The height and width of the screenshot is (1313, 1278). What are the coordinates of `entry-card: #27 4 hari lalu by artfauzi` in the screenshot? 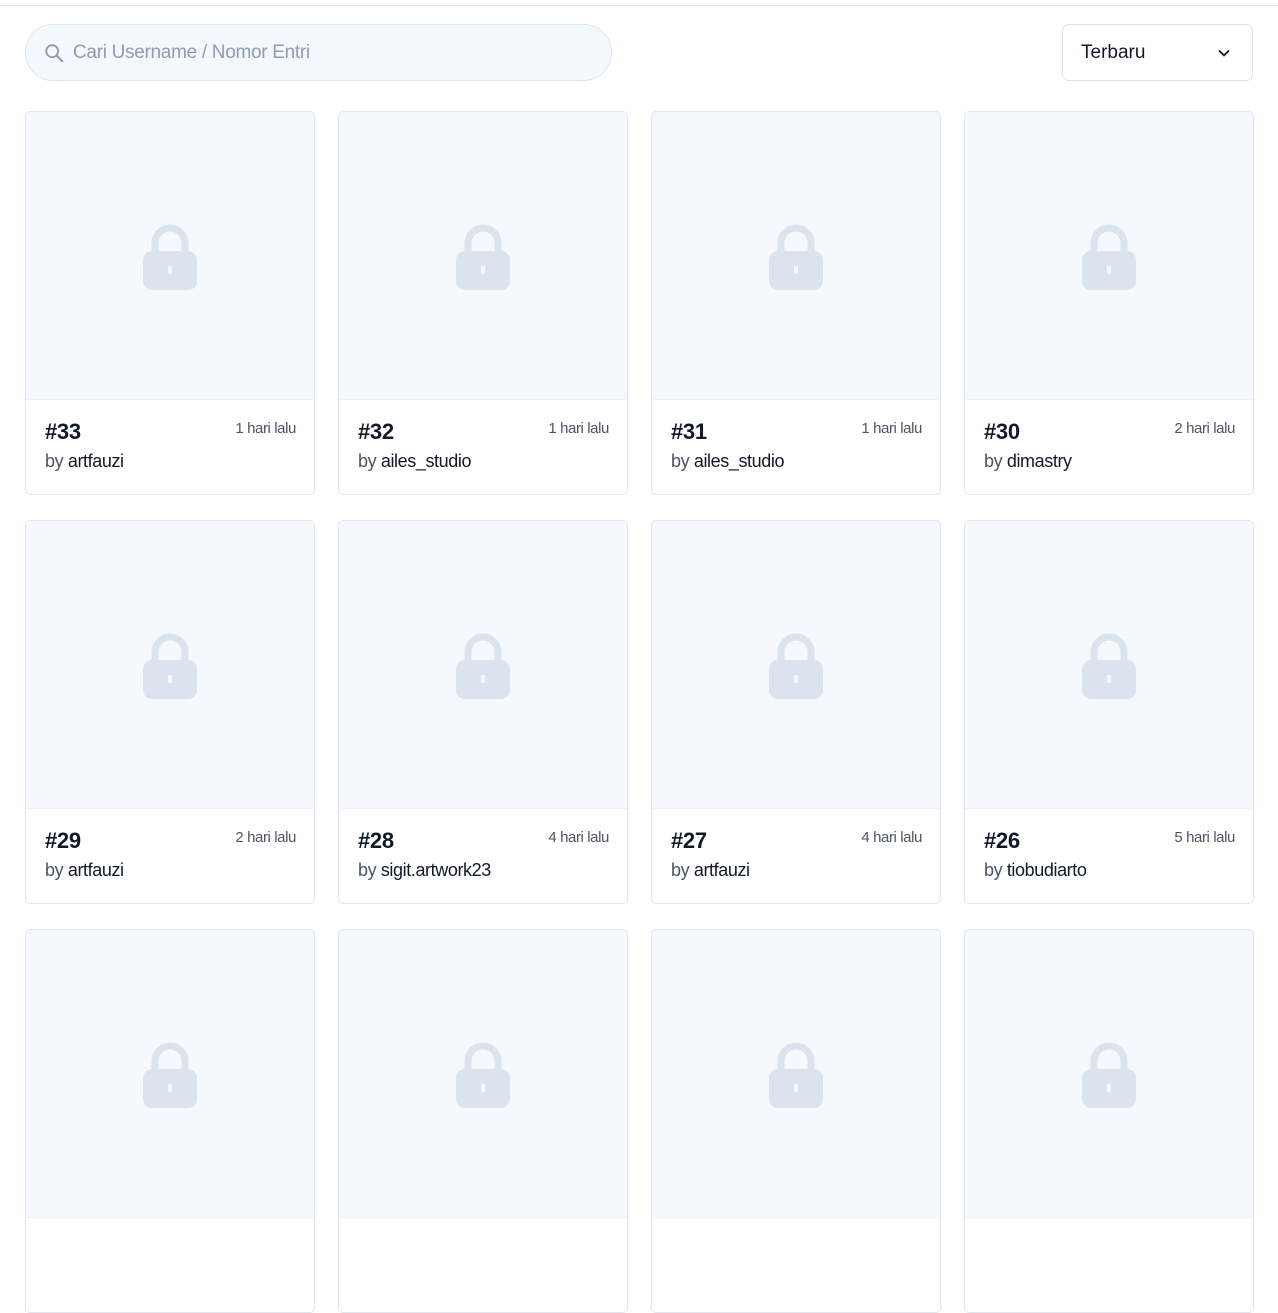 It's located at (796, 712).